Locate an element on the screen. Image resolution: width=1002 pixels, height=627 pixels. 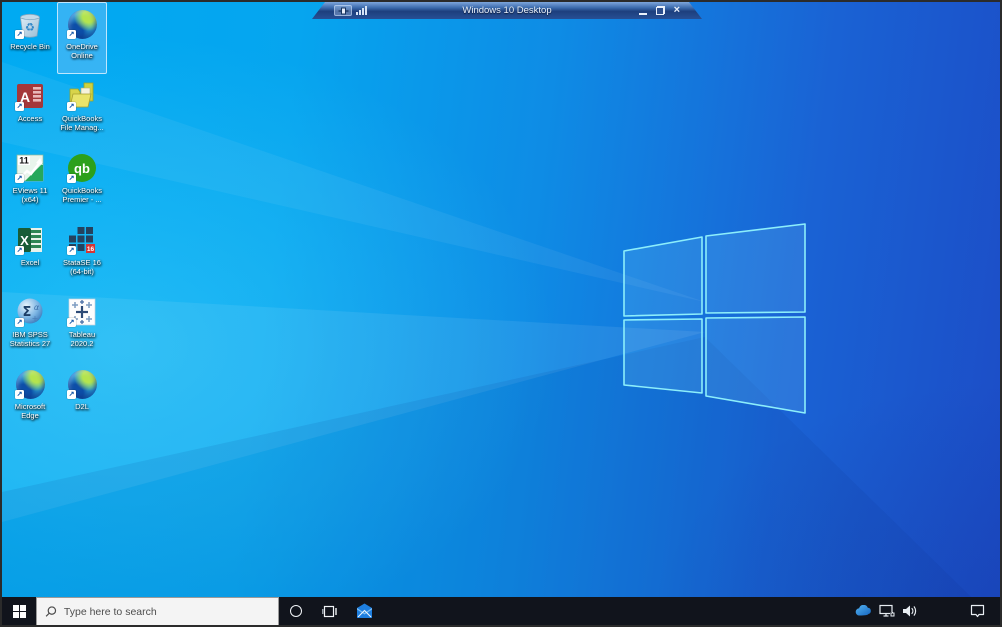
start-button is located at coordinates (19, 611).